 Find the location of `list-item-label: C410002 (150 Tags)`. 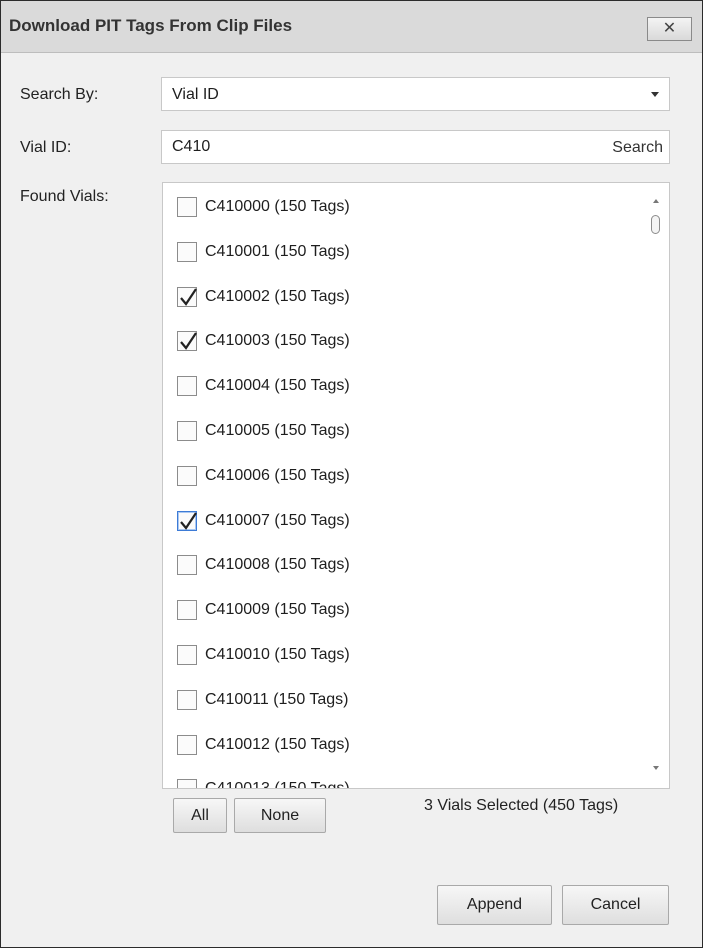

list-item-label: C410002 (150 Tags) is located at coordinates (277, 296).